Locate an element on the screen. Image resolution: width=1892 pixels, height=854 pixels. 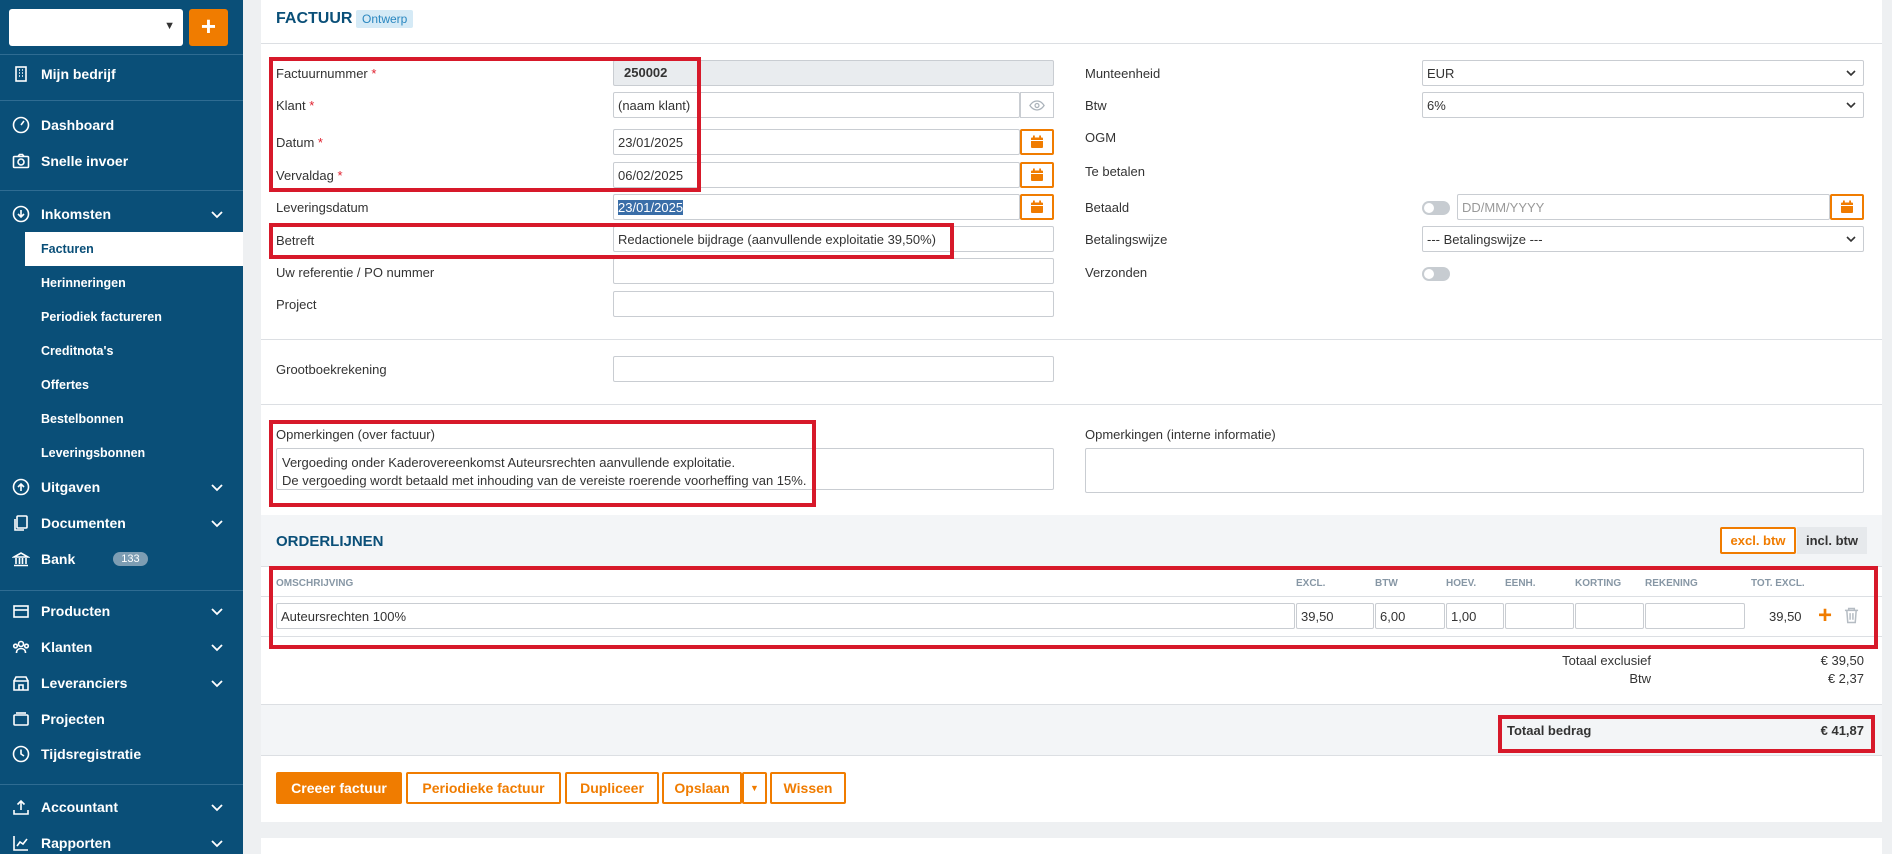
folder-icon is located at coordinates (21, 719).